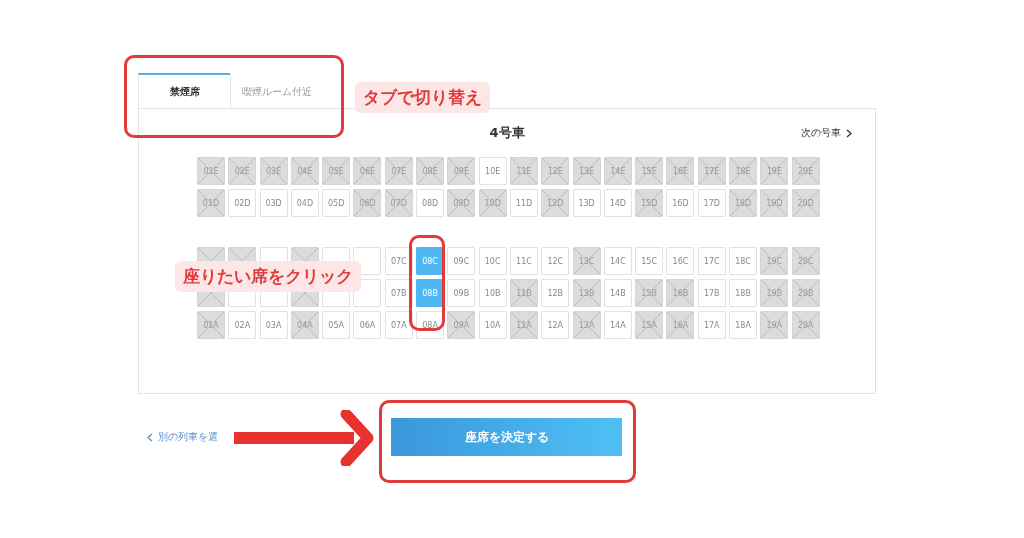  I want to click on annotation-tooltip: タブで切り替え, so click(422, 97).